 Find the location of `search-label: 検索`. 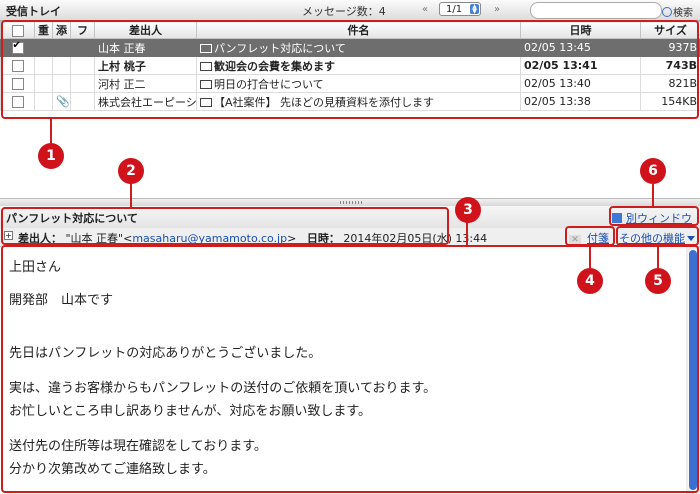

search-label: 検索 is located at coordinates (683, 13).